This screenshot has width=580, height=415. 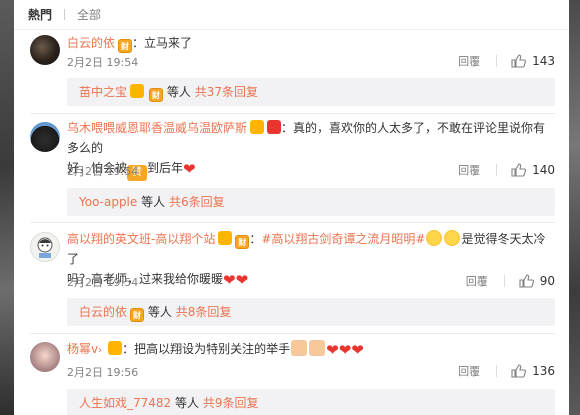 I want to click on like-button: 140, so click(x=533, y=170).